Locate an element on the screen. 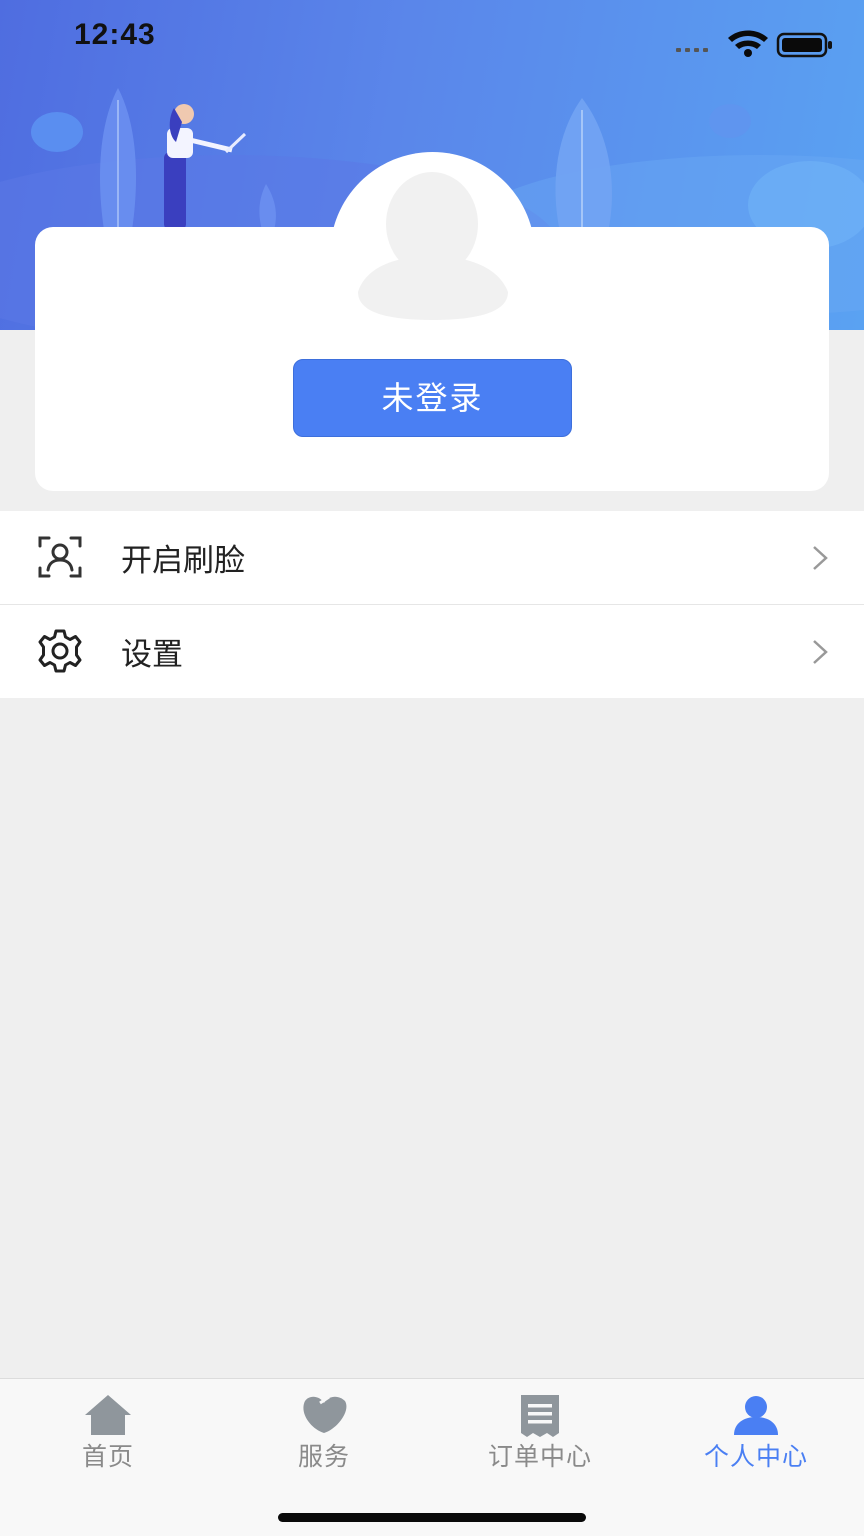 The image size is (864, 1536). wifi-icon is located at coordinates (748, 43).